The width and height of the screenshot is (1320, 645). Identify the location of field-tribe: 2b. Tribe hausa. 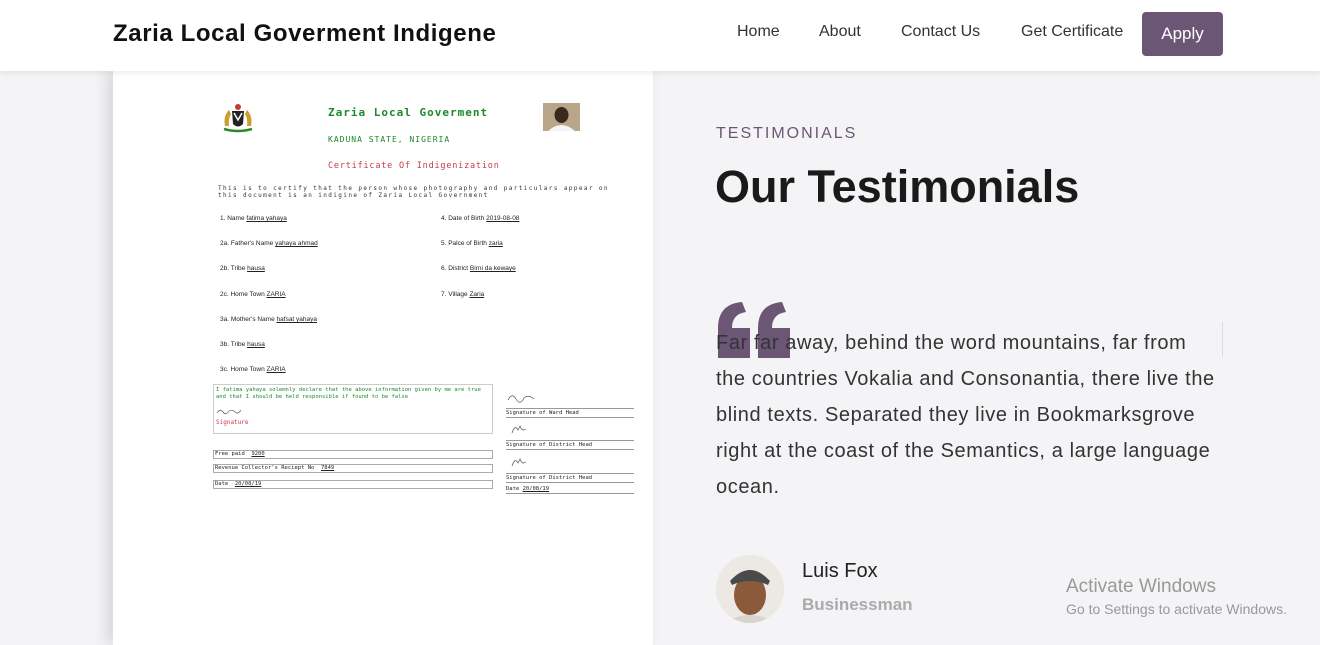
(242, 268).